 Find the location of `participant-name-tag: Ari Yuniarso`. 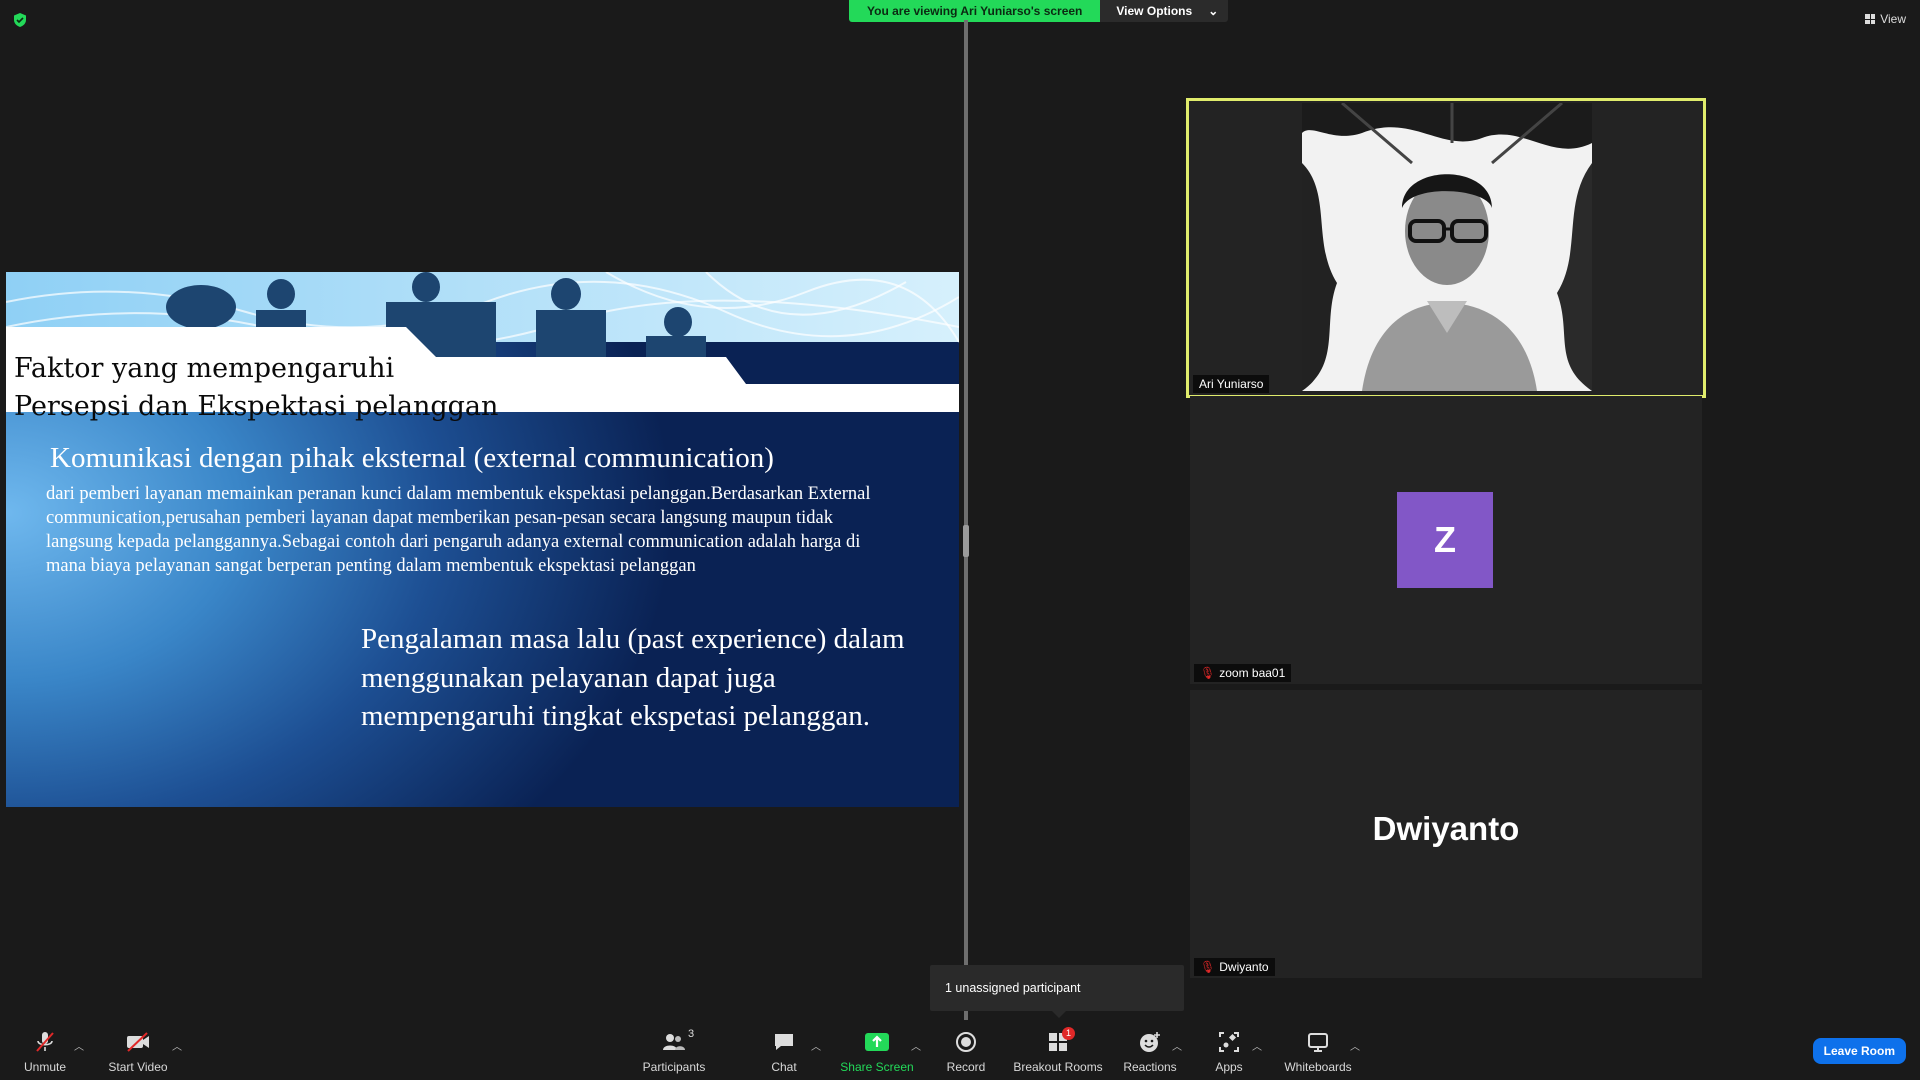

participant-name-tag: Ari Yuniarso is located at coordinates (1231, 384).